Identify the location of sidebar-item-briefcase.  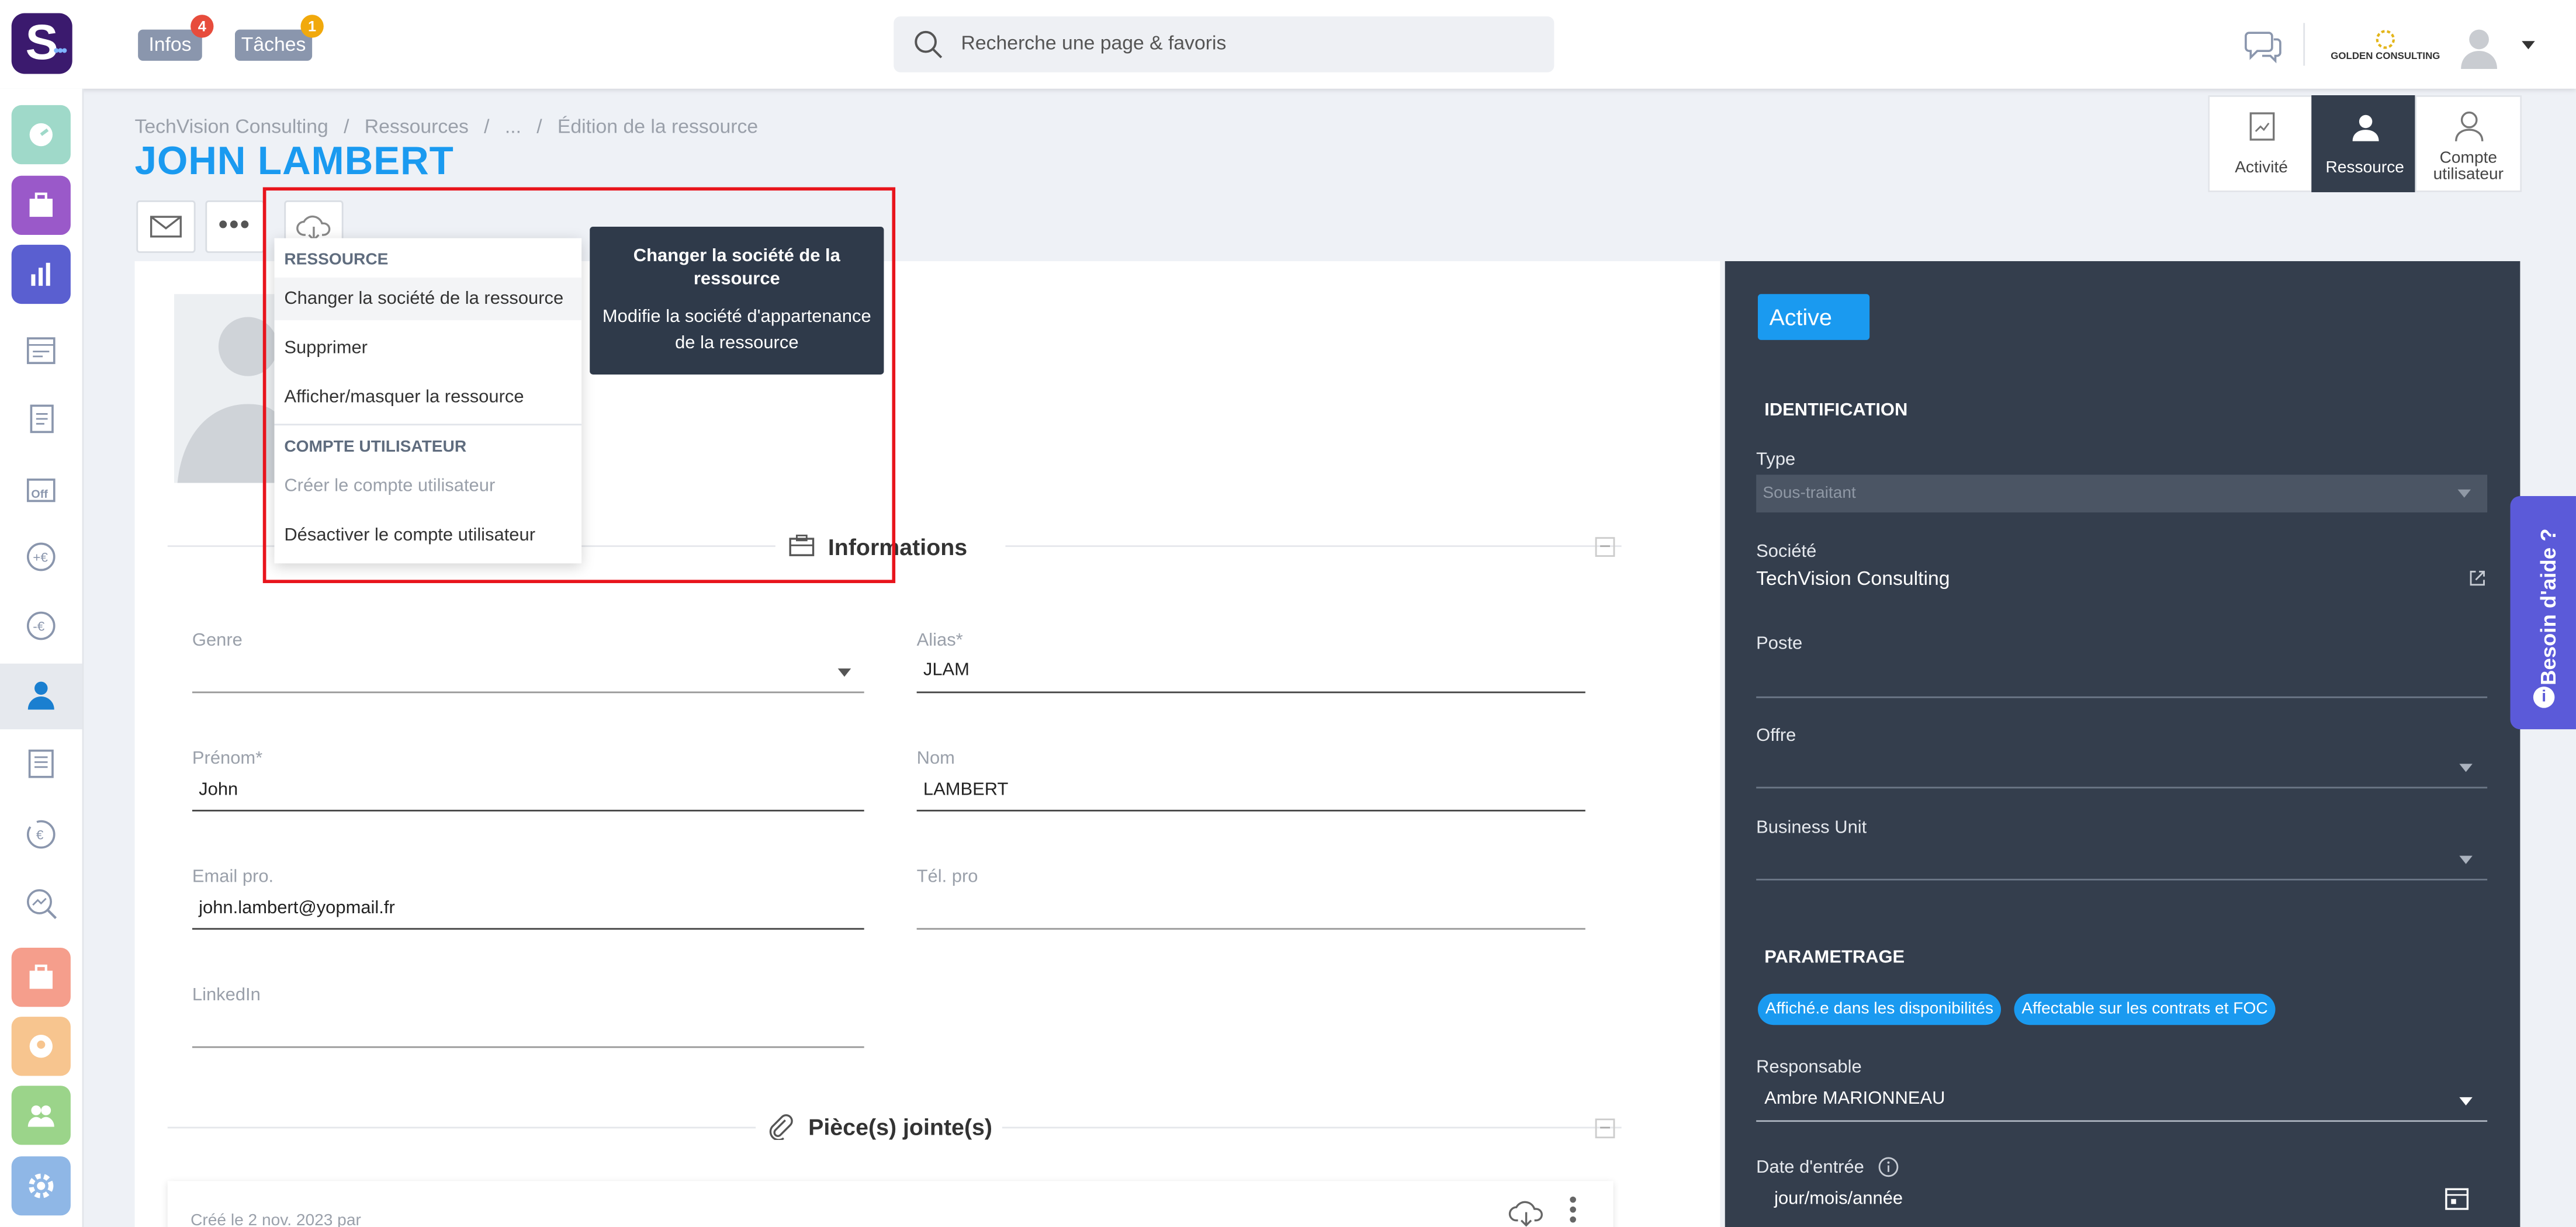
(41, 205).